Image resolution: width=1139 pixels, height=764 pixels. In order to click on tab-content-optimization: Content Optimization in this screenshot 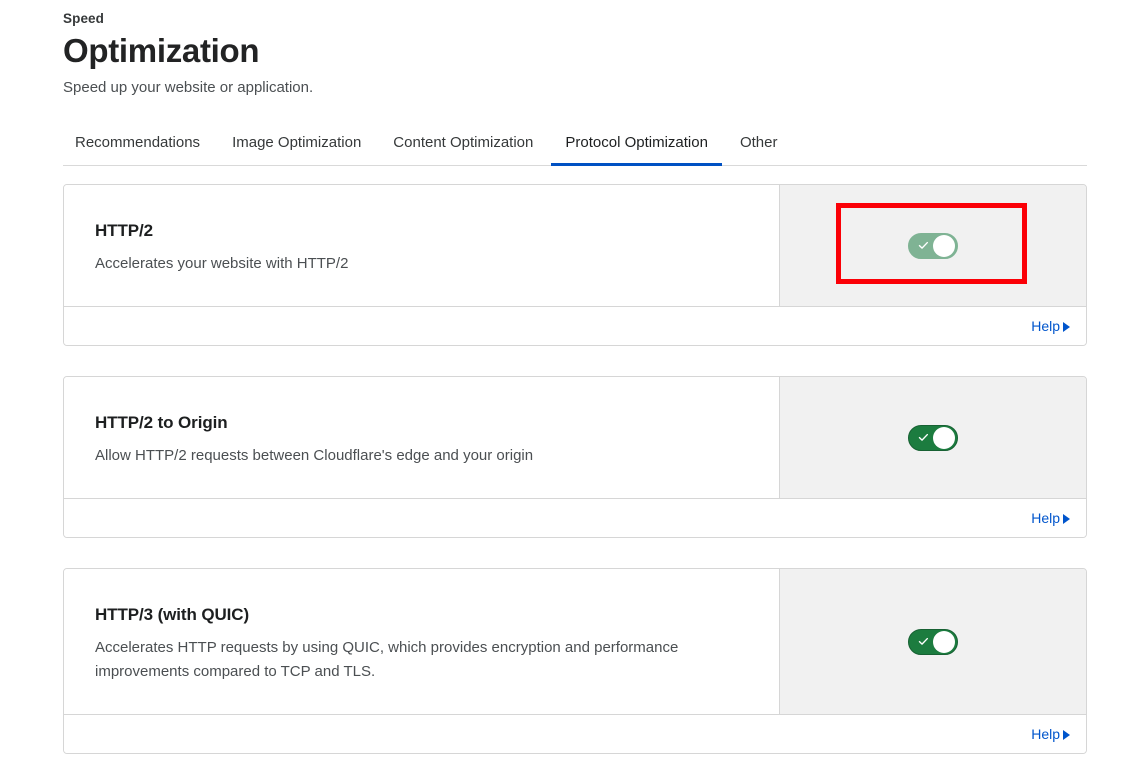, I will do `click(463, 146)`.